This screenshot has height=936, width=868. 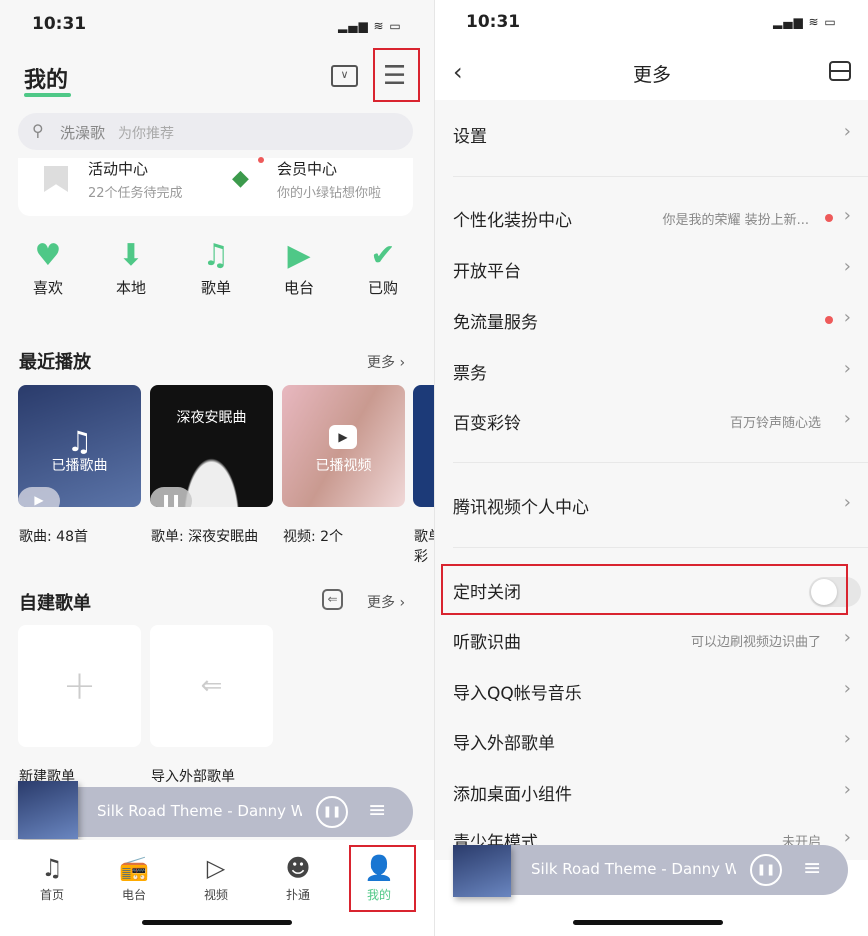 What do you see at coordinates (216, 868) in the screenshot?
I see `tab-icon: ▷` at bounding box center [216, 868].